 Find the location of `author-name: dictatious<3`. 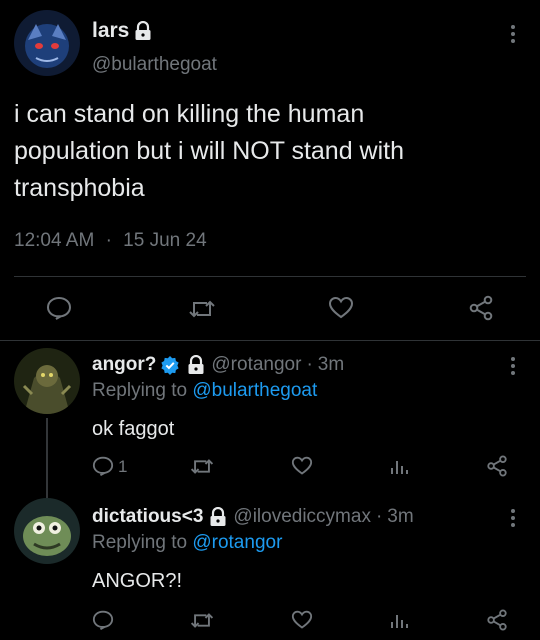

author-name: dictatious<3 is located at coordinates (147, 517).